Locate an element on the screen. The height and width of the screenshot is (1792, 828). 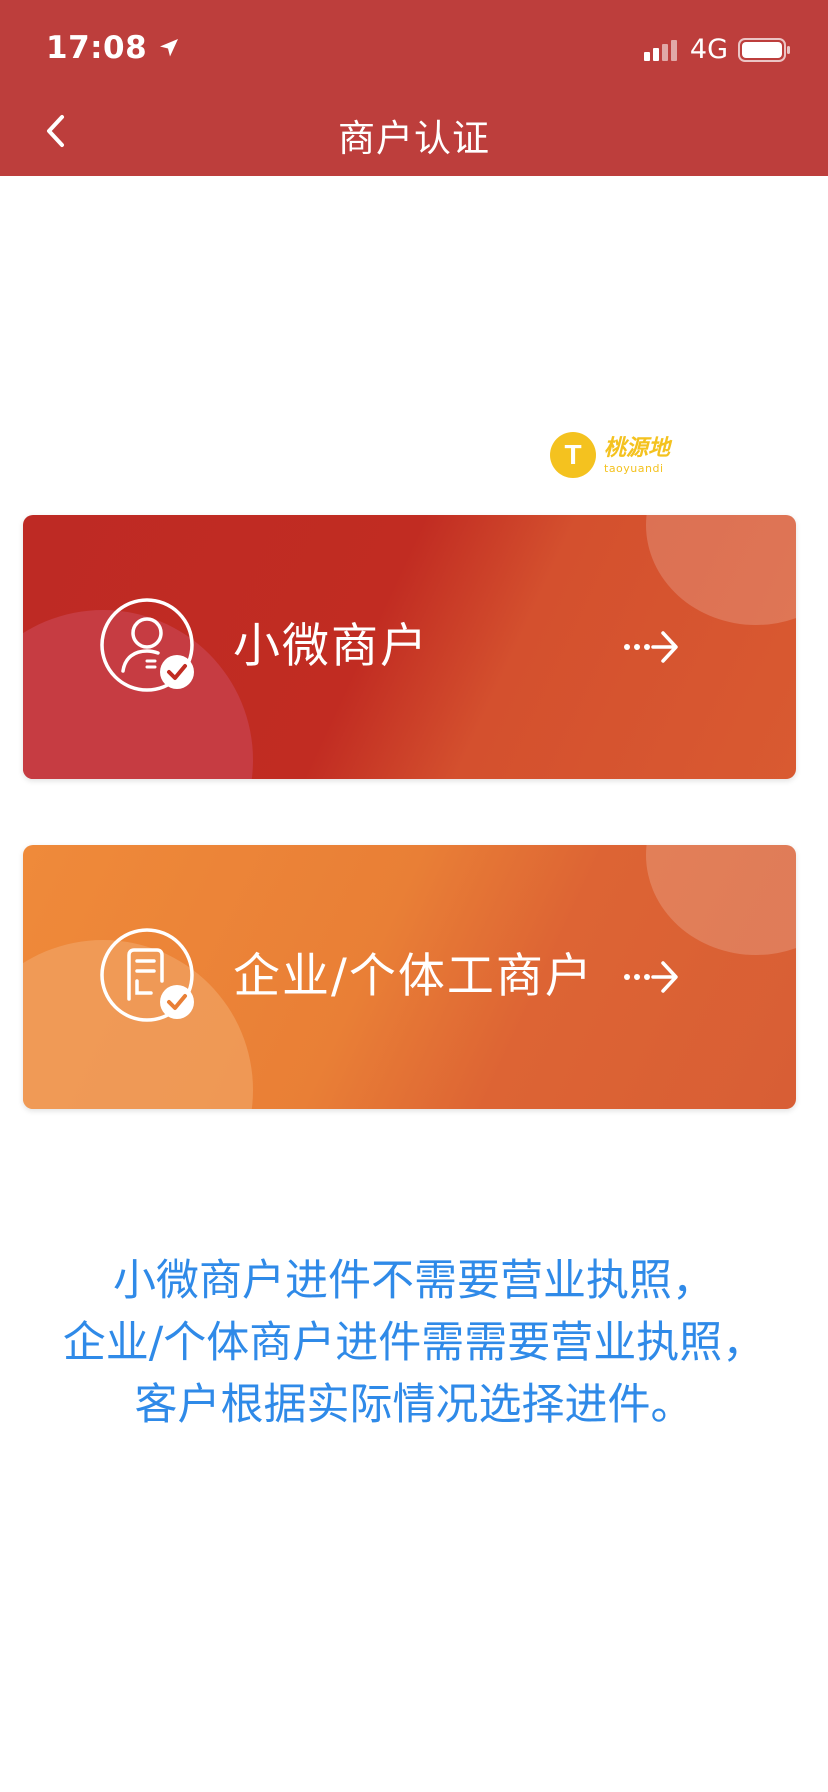
watermark-badge-icon: T is located at coordinates (573, 455).